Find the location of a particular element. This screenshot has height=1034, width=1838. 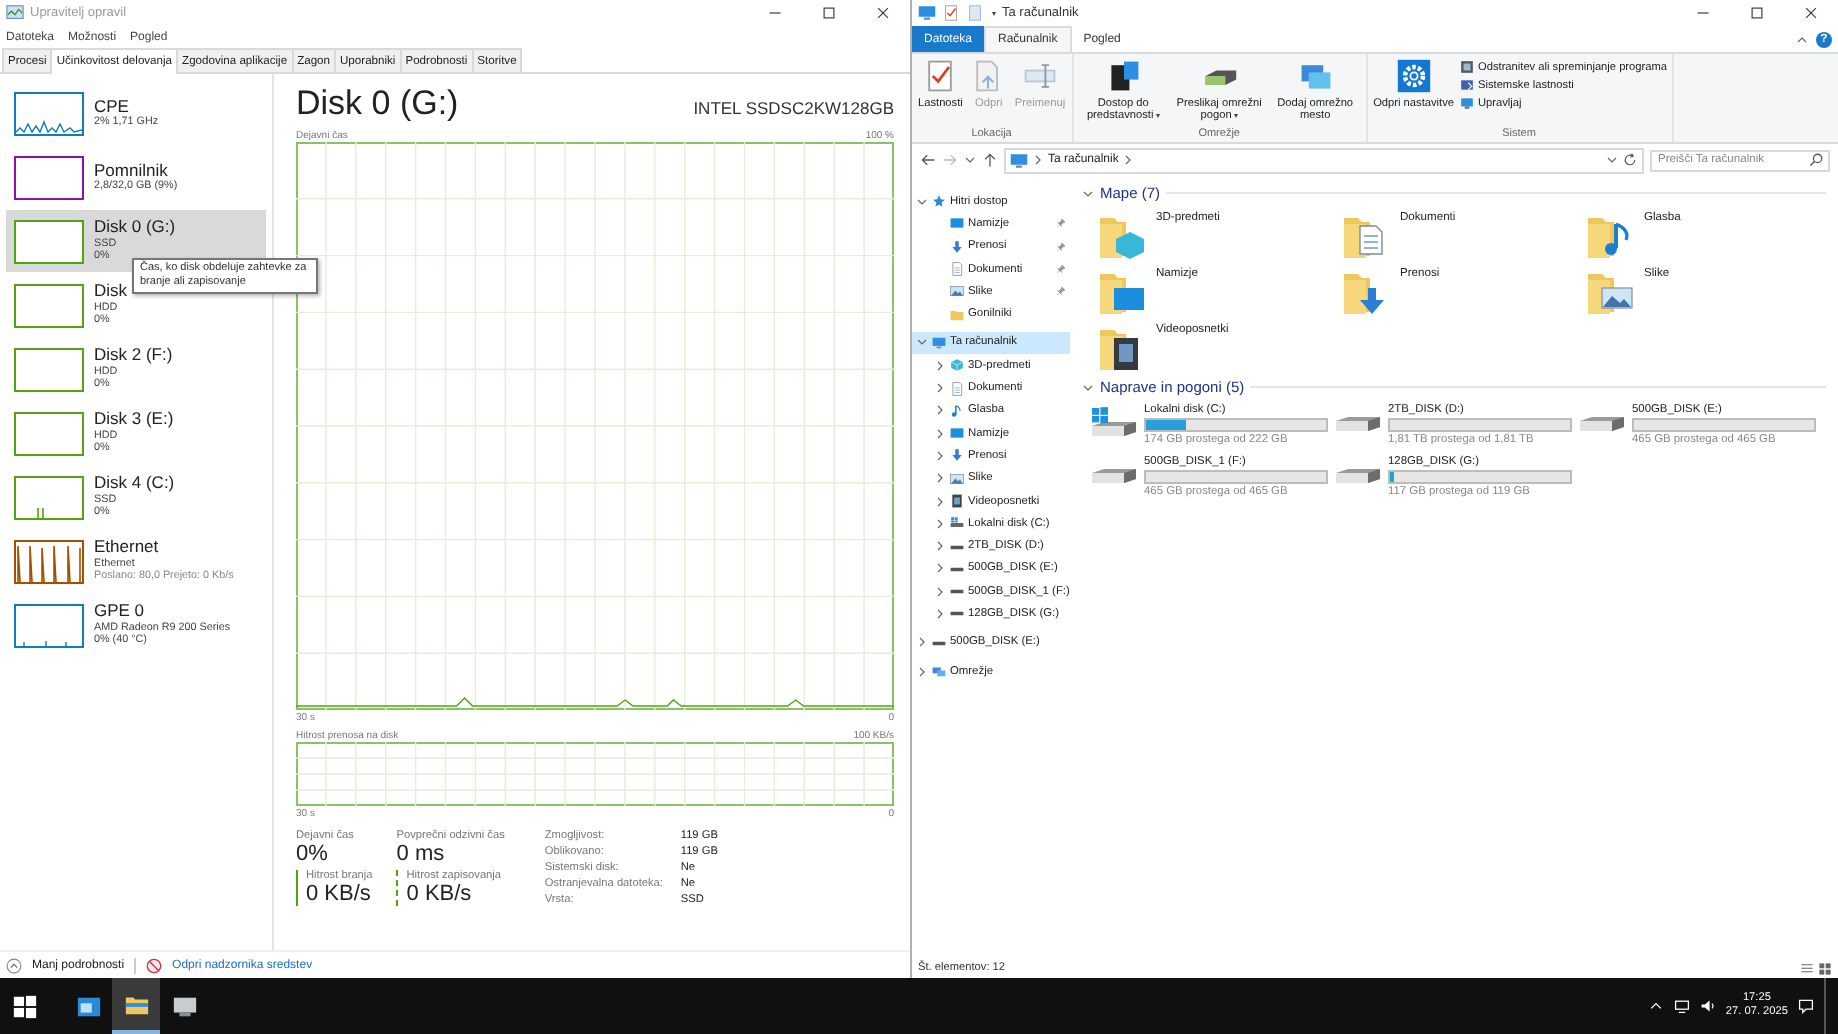

model-name: INTEL SSDSC2KW128GB is located at coordinates (793, 108).